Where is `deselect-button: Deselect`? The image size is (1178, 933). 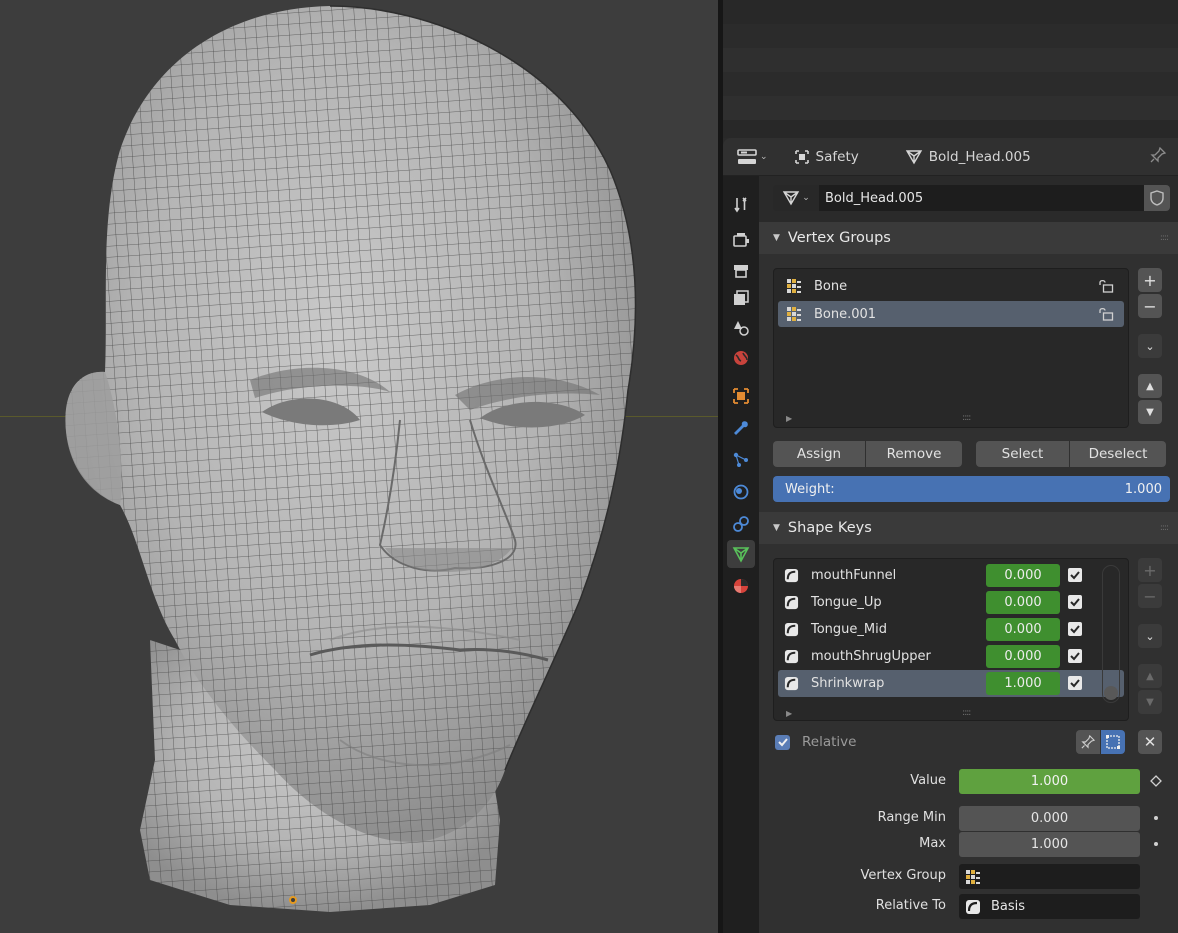 deselect-button: Deselect is located at coordinates (1118, 454).